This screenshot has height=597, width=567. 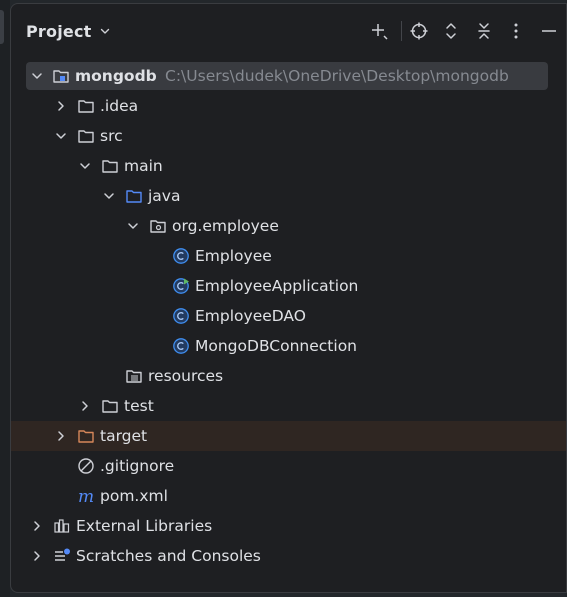 What do you see at coordinates (116, 76) in the screenshot?
I see `root-label: mongodb` at bounding box center [116, 76].